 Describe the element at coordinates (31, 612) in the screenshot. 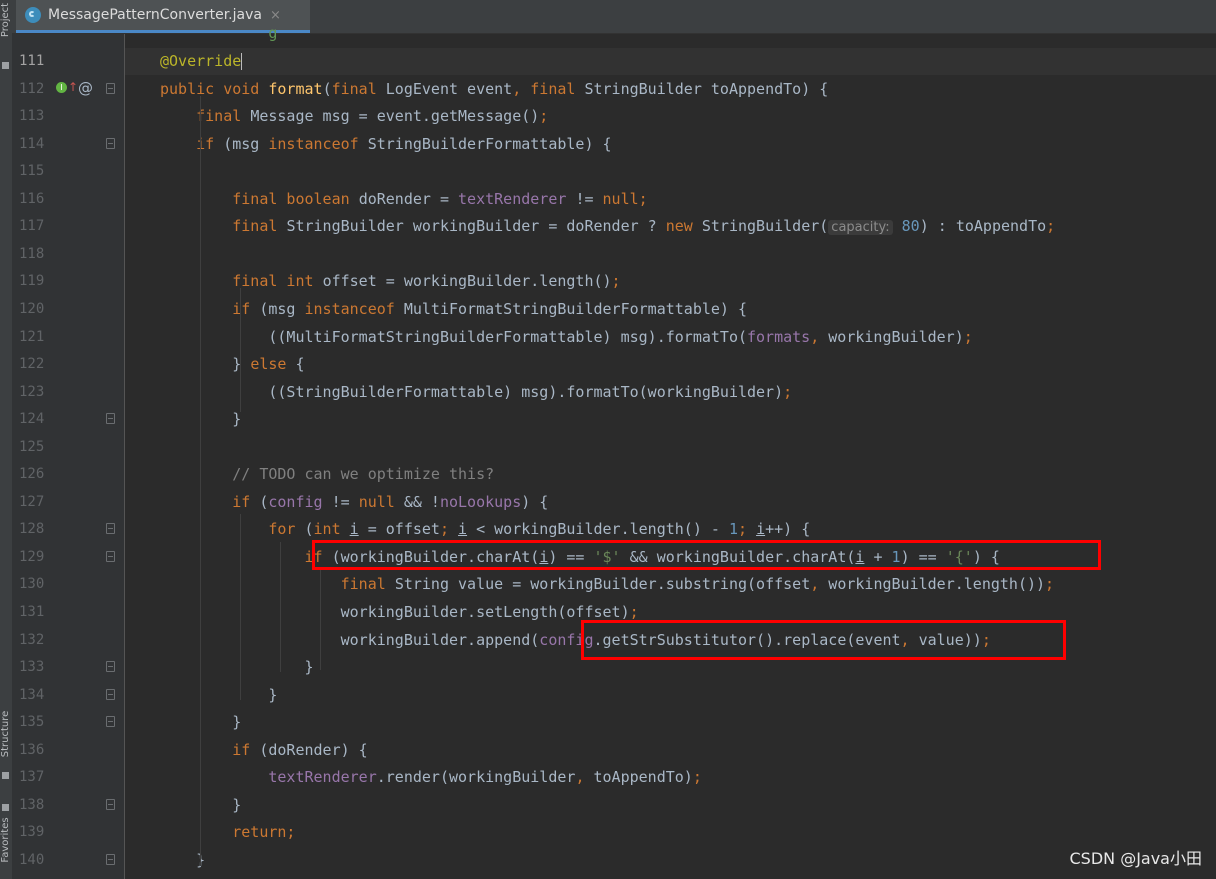

I see `line-number: 131` at that location.